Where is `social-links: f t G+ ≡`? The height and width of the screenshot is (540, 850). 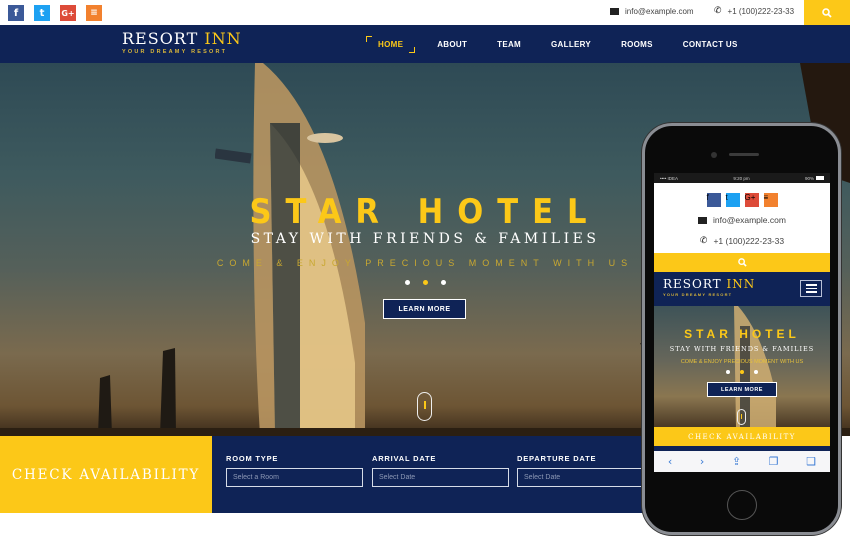 social-links: f t G+ ≡ is located at coordinates (55, 13).